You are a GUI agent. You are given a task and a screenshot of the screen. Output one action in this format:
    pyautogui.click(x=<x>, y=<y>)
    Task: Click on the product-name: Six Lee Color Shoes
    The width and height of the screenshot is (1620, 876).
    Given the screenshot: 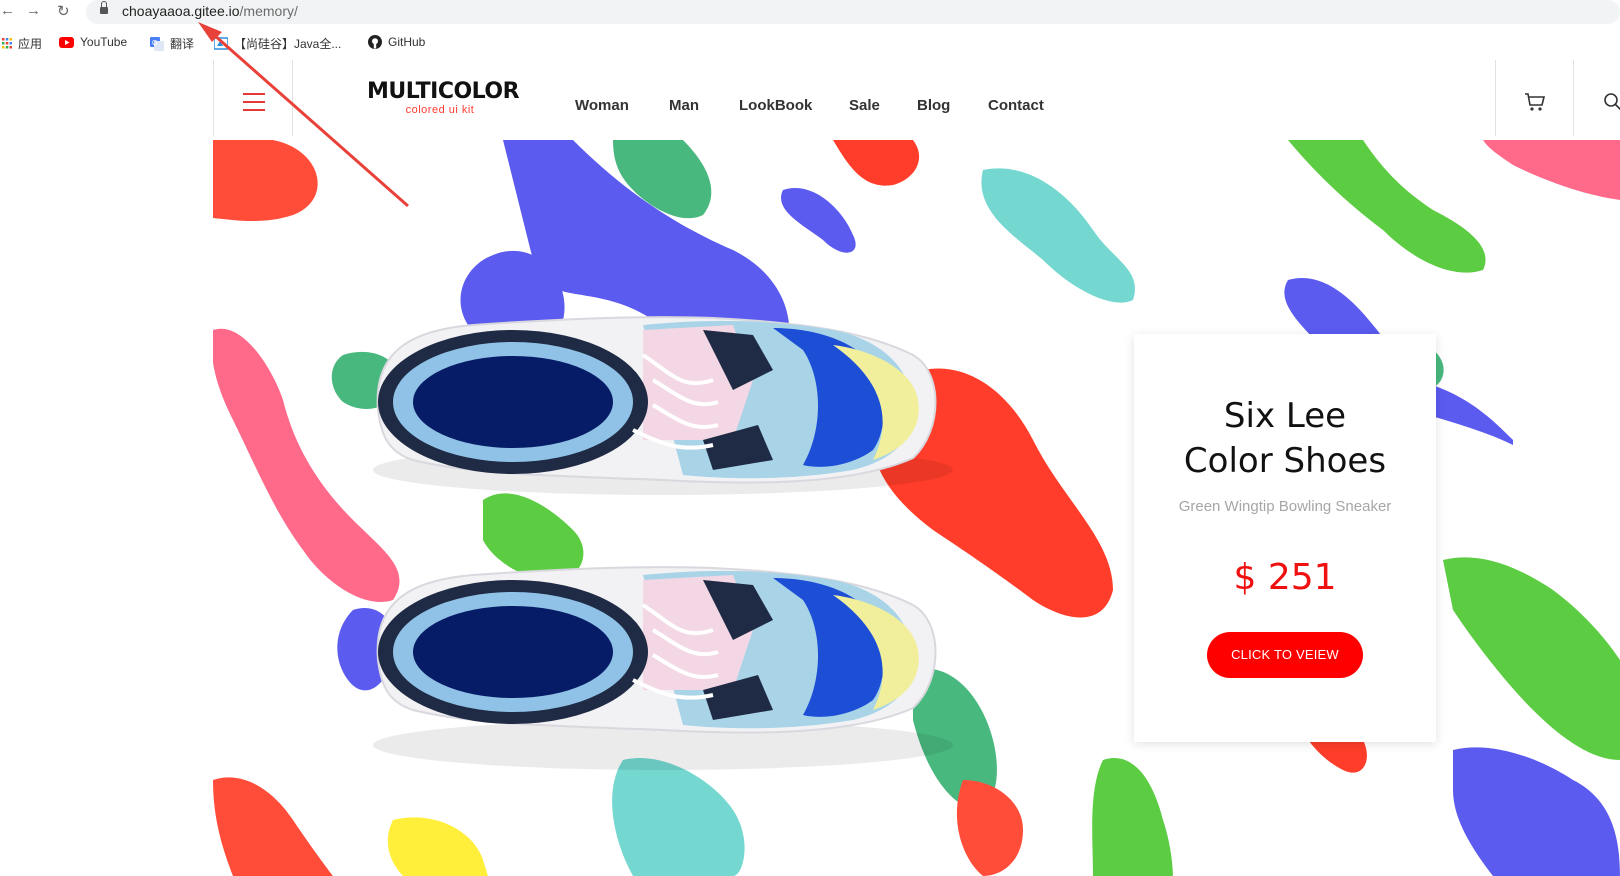 What is the action you would take?
    pyautogui.click(x=1285, y=439)
    